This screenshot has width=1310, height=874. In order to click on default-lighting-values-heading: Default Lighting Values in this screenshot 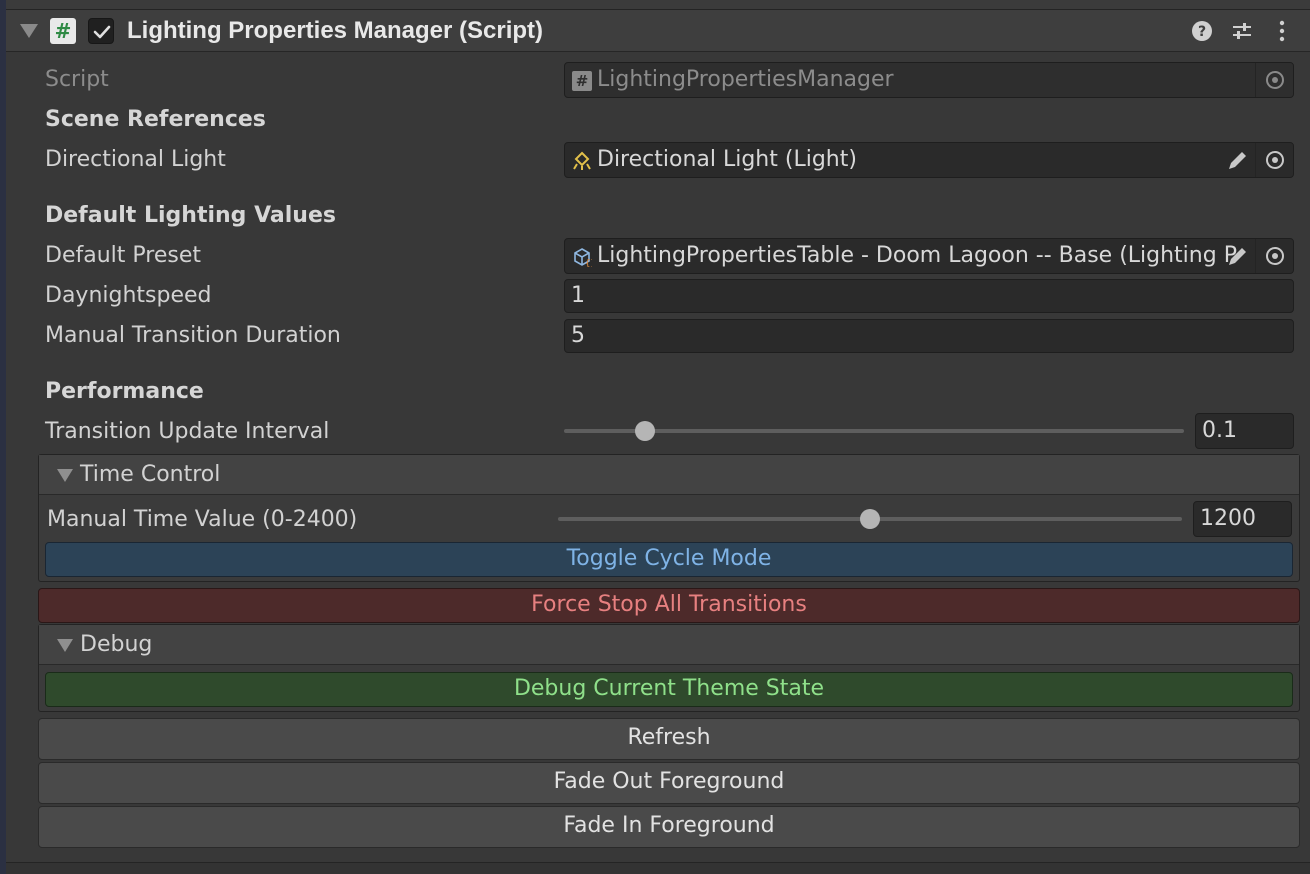, I will do `click(190, 215)`.